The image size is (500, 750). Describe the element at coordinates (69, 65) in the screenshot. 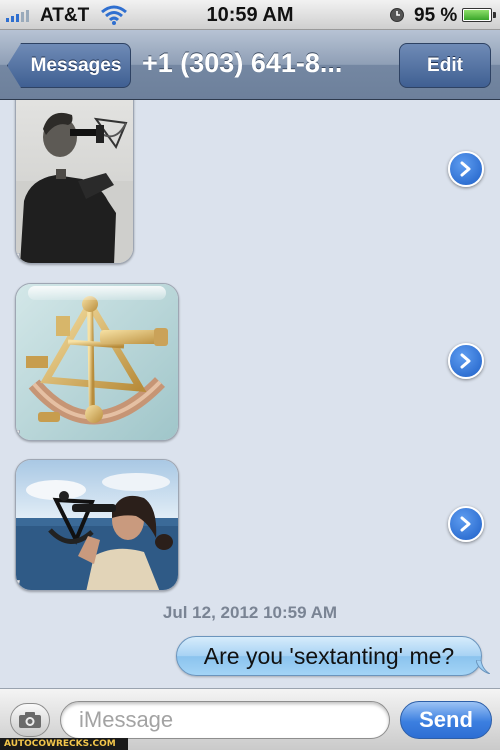

I see `messages-back-button: Messages` at that location.